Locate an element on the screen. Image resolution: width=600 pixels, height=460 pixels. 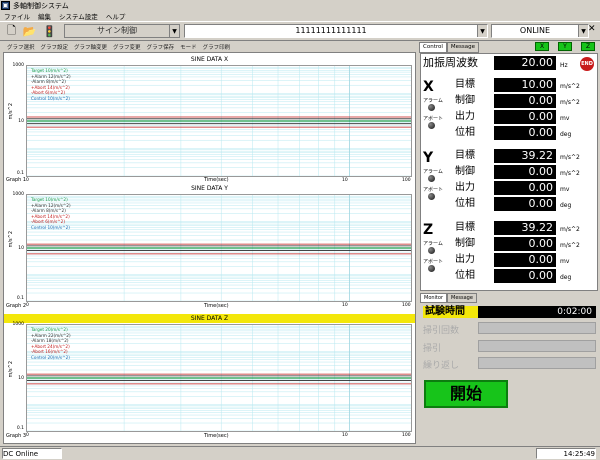
x-control-value: 0.00 is located at coordinates (525, 101).